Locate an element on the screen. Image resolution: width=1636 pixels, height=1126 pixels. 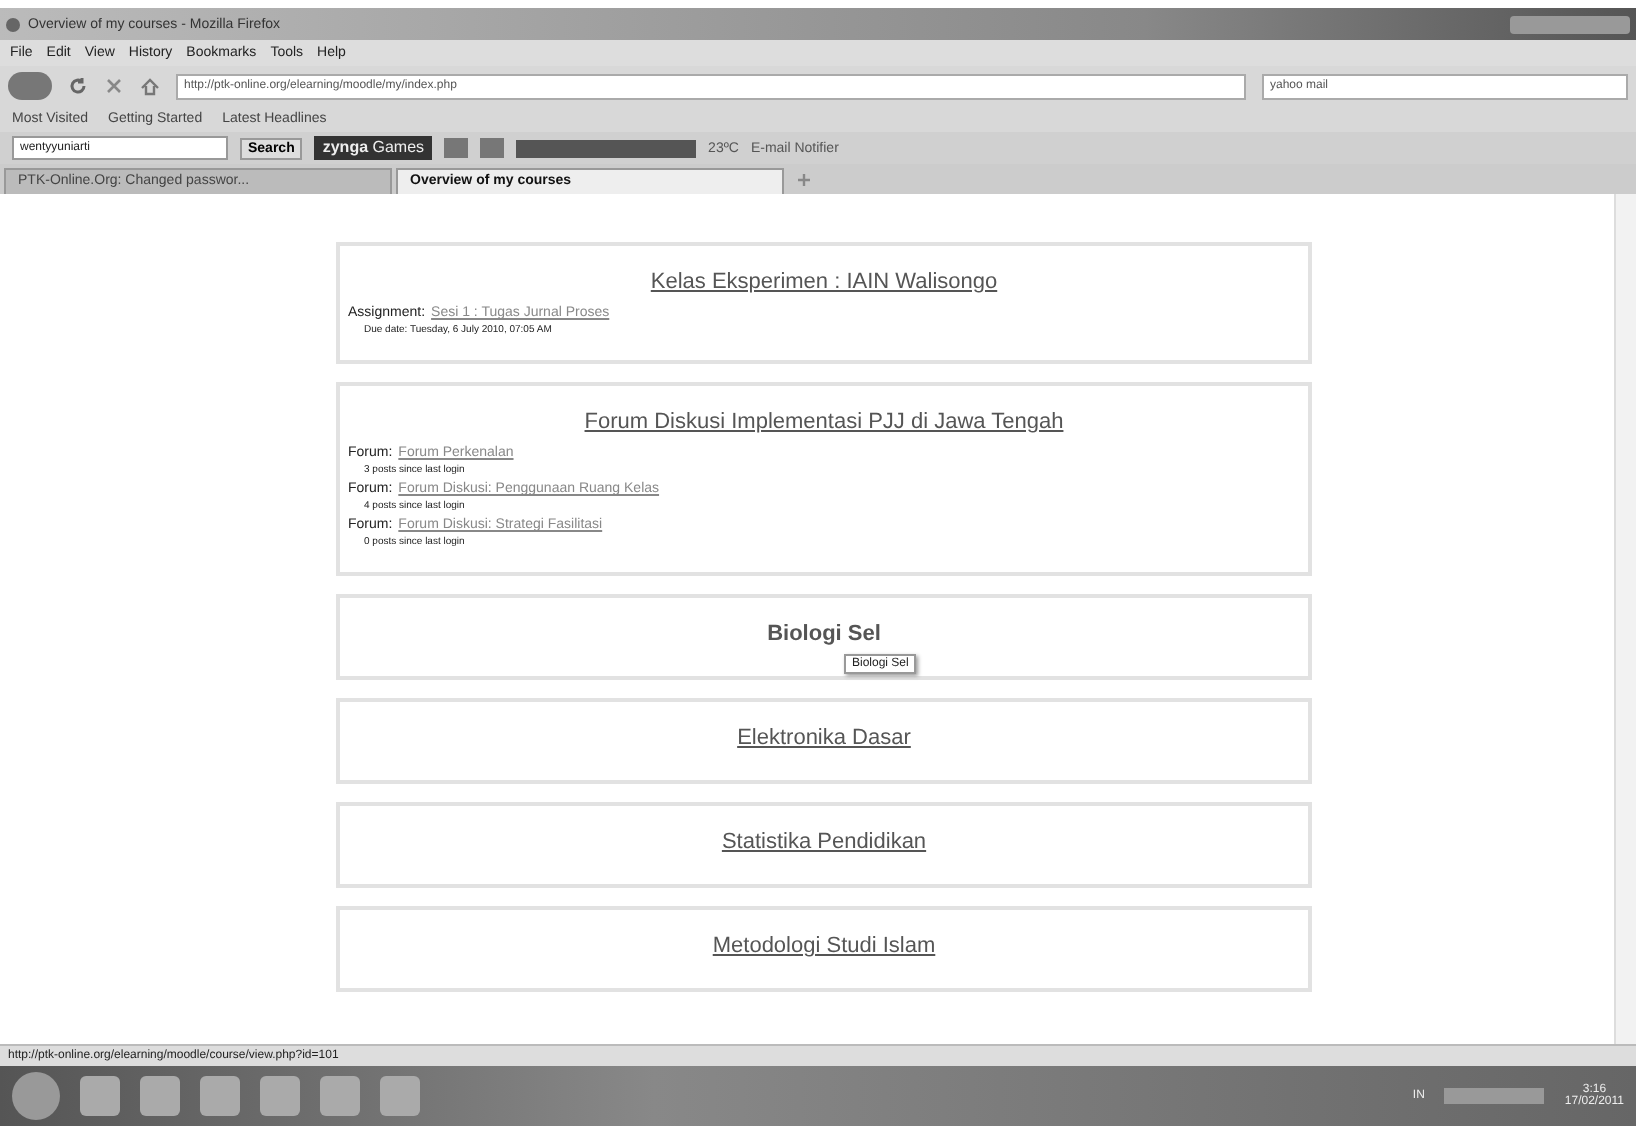
stop-icon is located at coordinates (114, 86).